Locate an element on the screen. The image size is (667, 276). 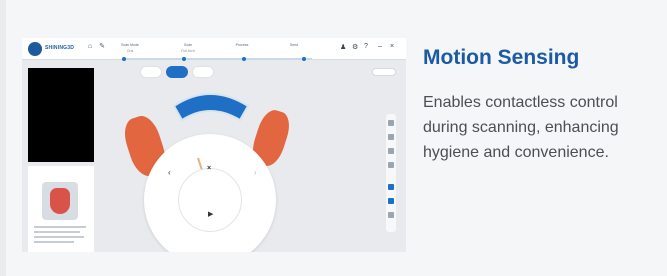
play-icon: ▶ is located at coordinates (210, 214).